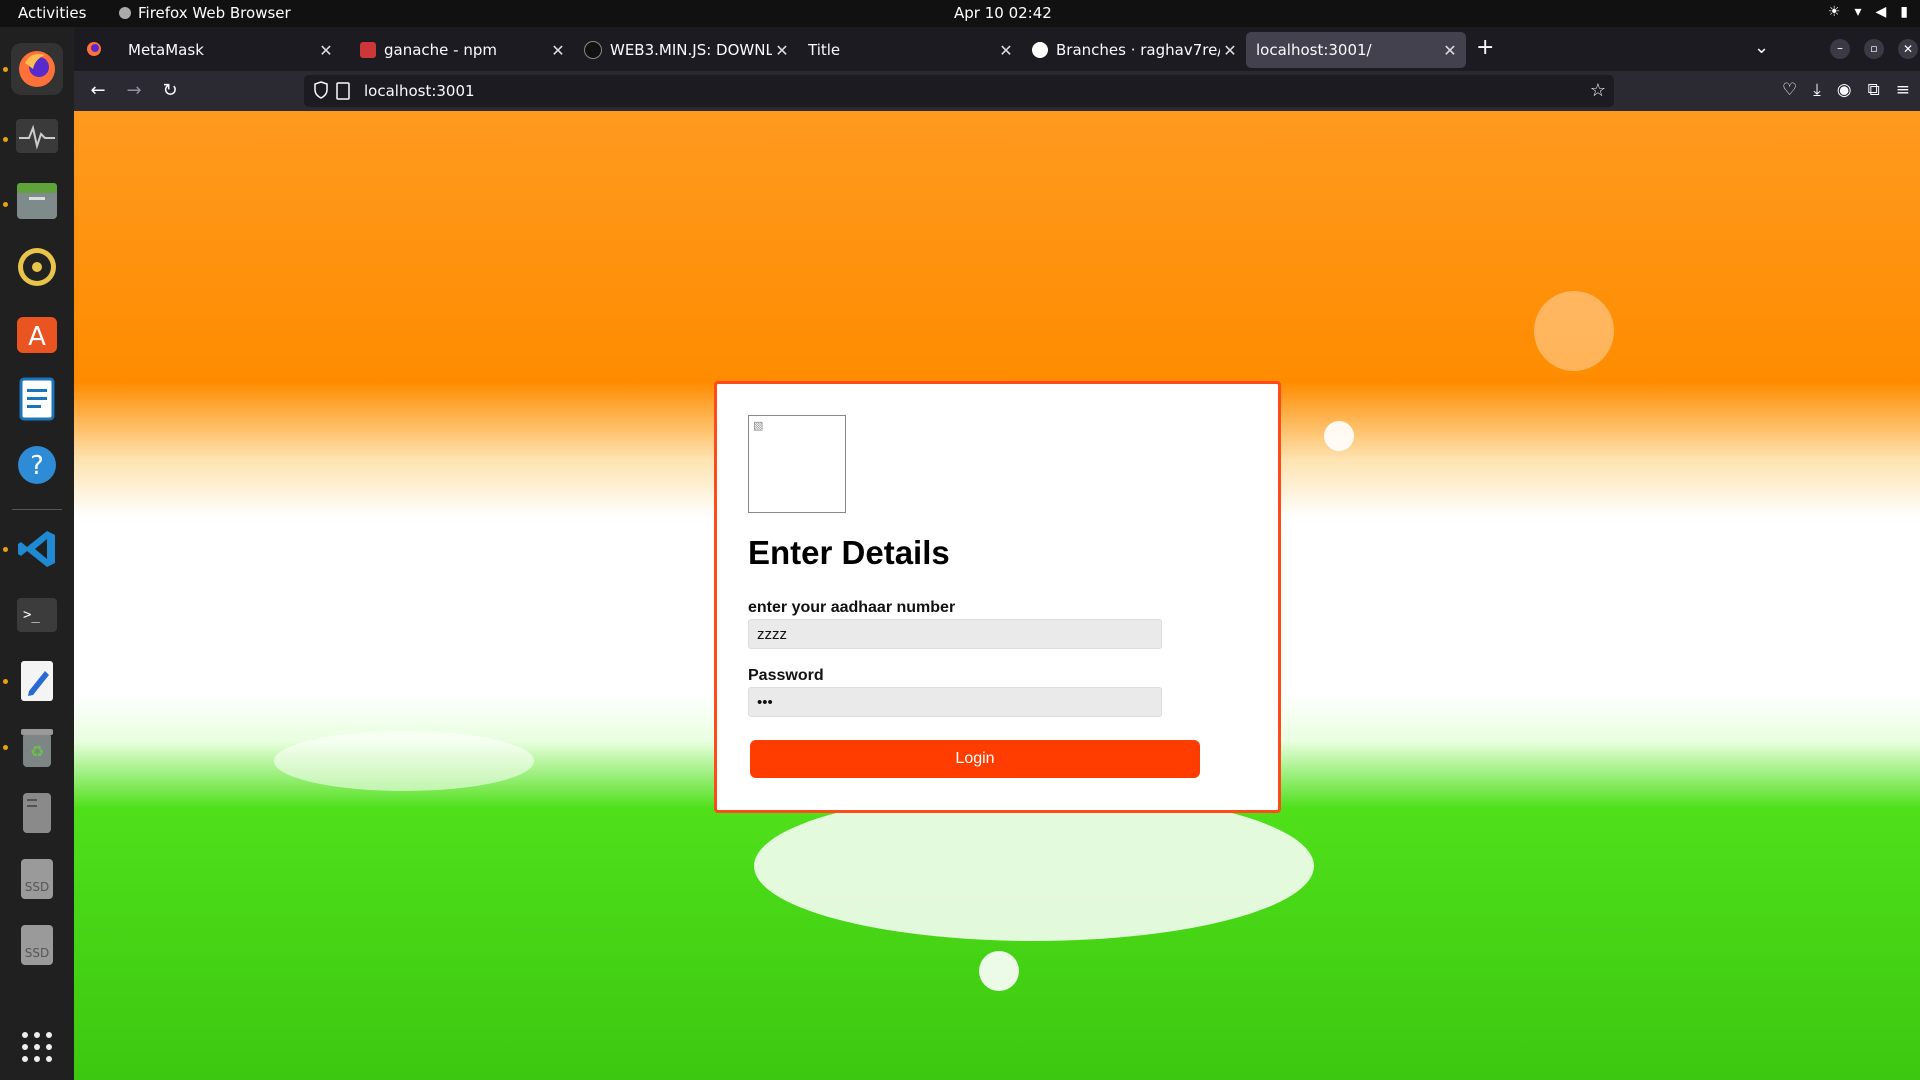 This screenshot has width=1920, height=1080. I want to click on tab-title-page: Title ✕, so click(910, 50).